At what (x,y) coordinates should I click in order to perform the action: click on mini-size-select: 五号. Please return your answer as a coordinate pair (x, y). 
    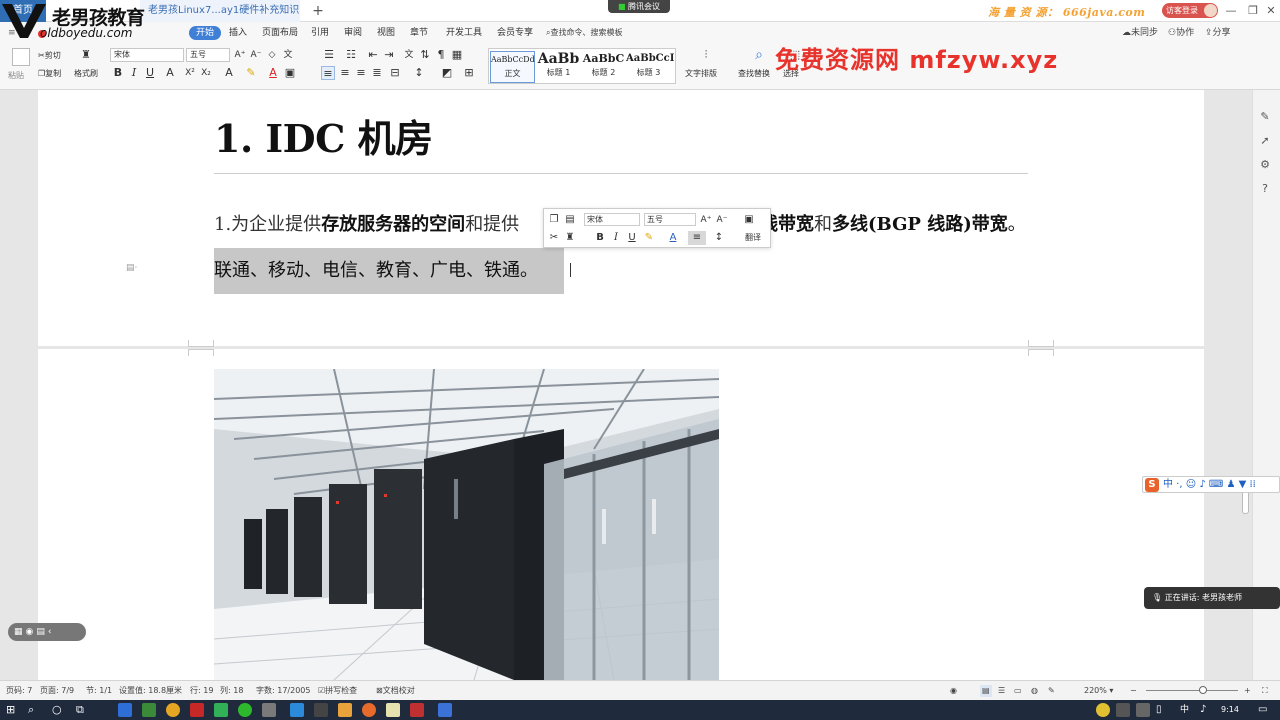
    Looking at the image, I should click on (670, 219).